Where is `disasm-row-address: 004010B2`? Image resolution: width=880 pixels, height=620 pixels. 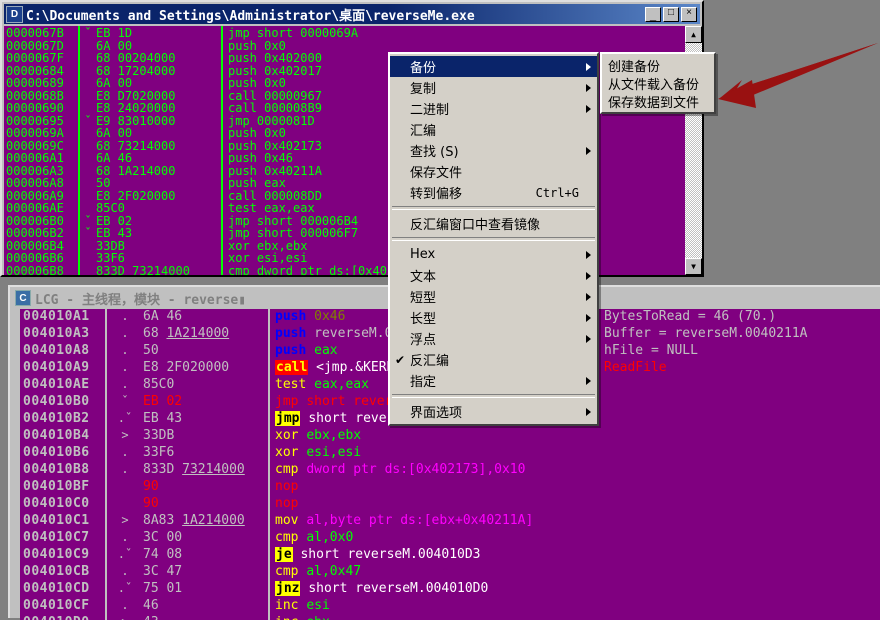 disasm-row-address: 004010B2 is located at coordinates (56, 418).